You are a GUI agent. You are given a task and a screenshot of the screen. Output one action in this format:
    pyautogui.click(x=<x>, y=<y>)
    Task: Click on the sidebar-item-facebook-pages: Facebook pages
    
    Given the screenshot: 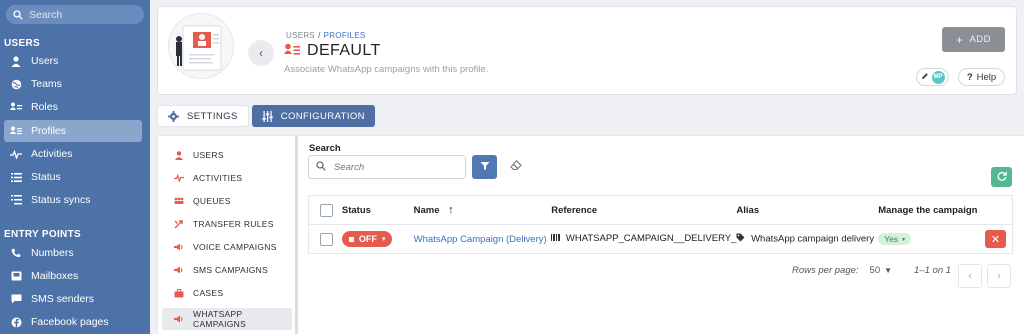 What is the action you would take?
    pyautogui.click(x=73, y=322)
    